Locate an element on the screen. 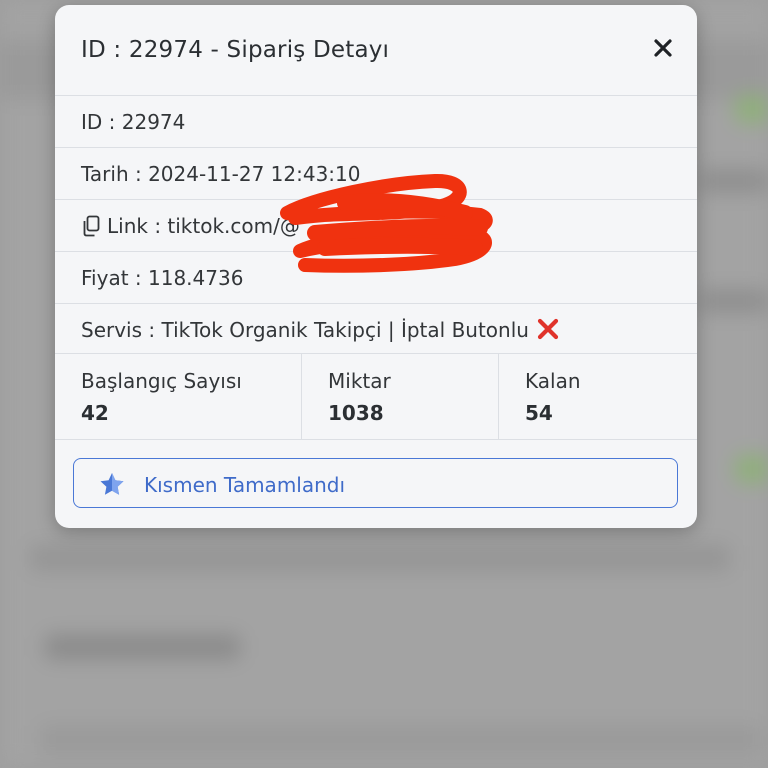 The height and width of the screenshot is (768, 768). close-button is located at coordinates (663, 48).